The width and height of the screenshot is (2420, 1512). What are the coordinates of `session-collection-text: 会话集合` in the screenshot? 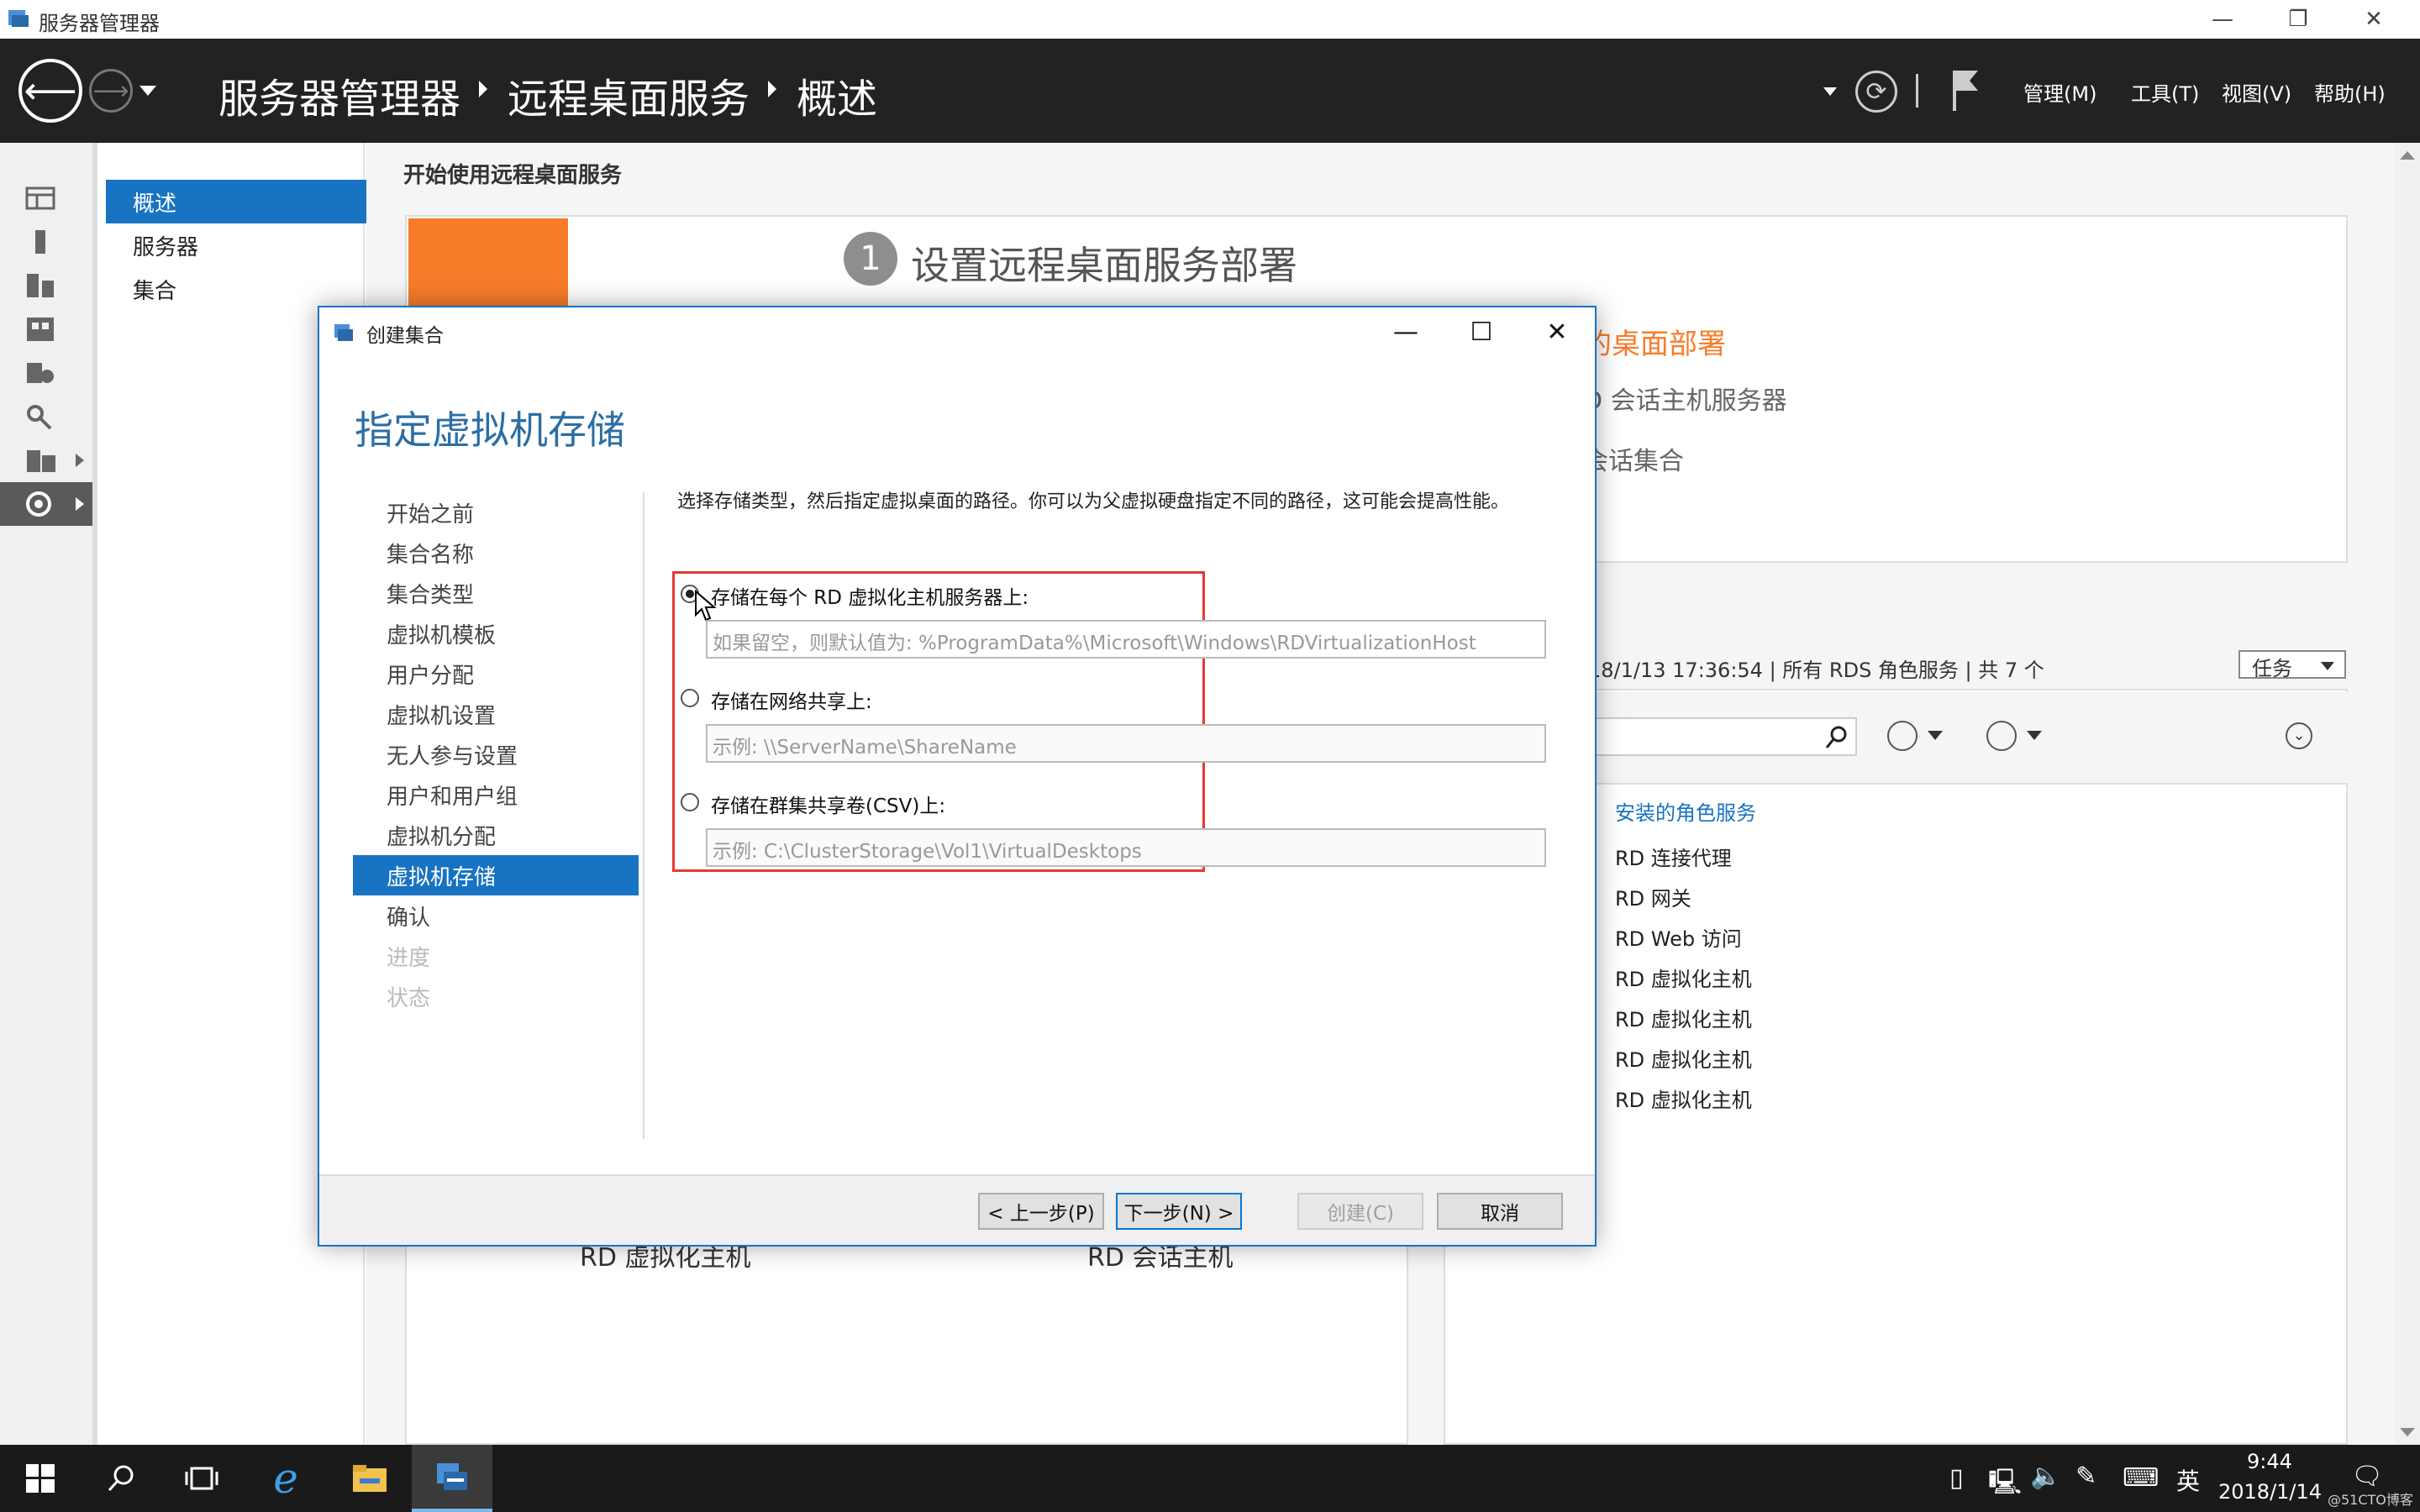 It's located at (1633, 461).